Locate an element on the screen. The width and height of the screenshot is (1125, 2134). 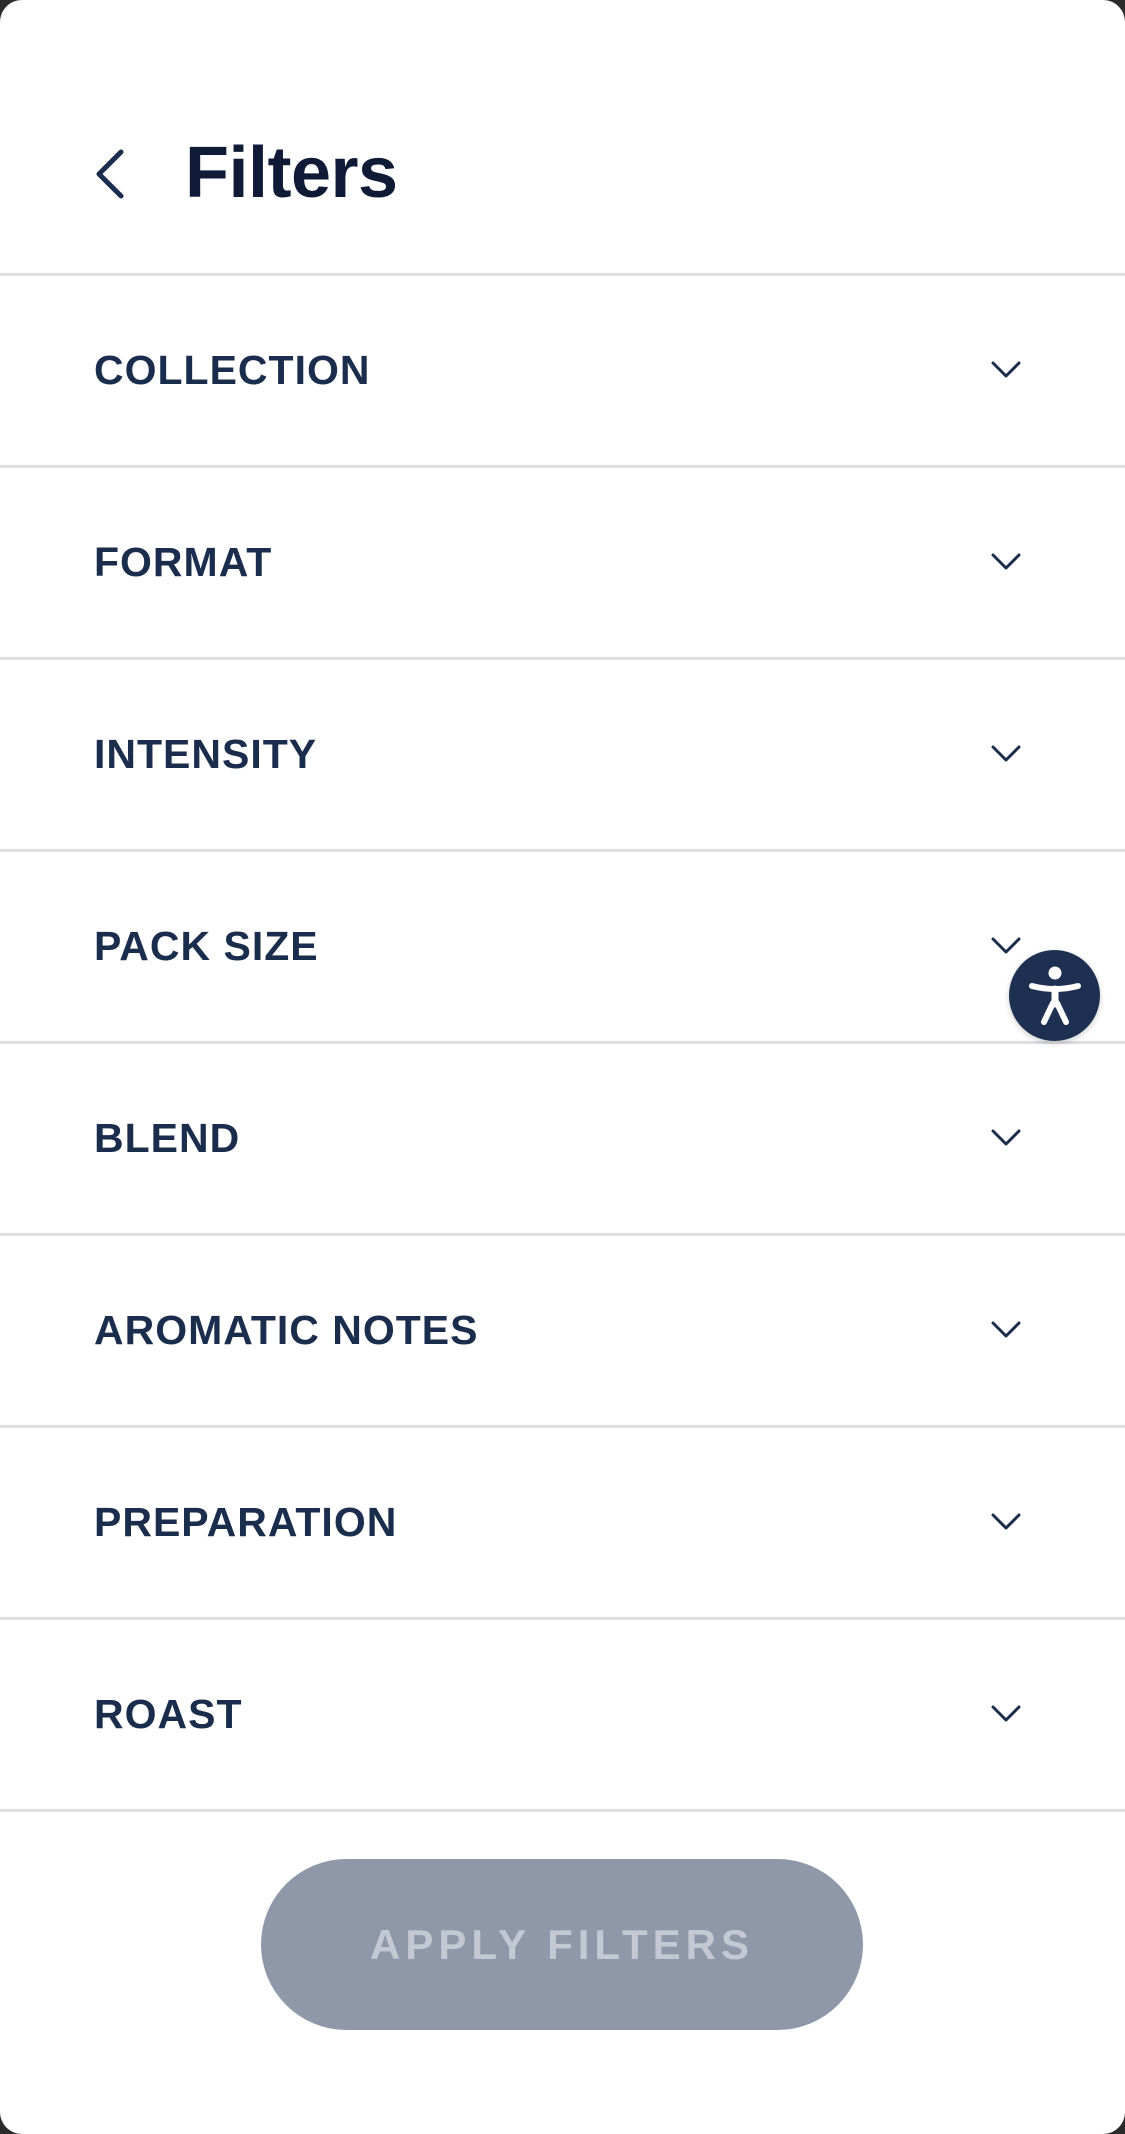
filter-row-blend: BLEND is located at coordinates (562, 1140).